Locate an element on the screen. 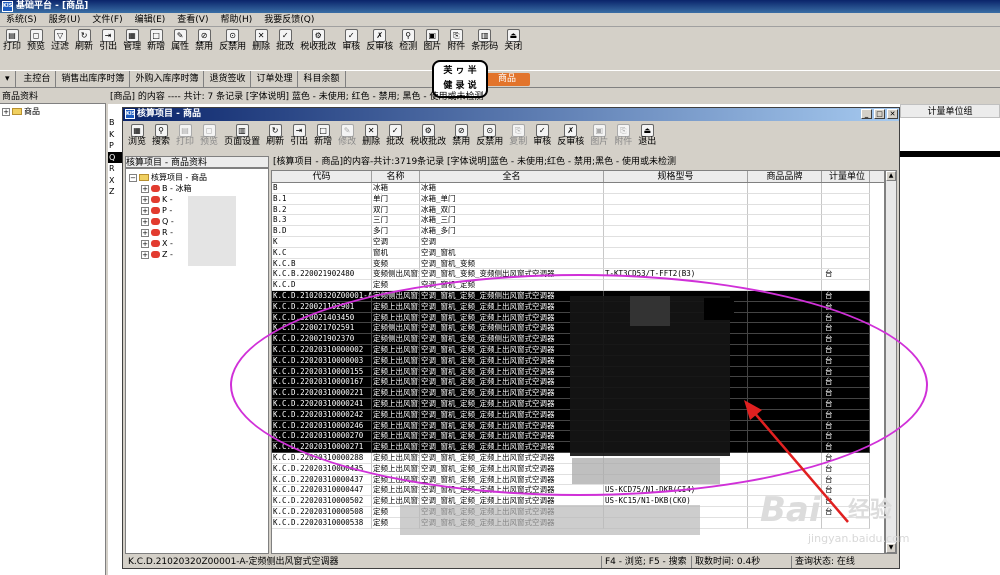 This screenshot has width=1000, height=575. table-row: B 冰箱 冰箱 is located at coordinates (578, 188).